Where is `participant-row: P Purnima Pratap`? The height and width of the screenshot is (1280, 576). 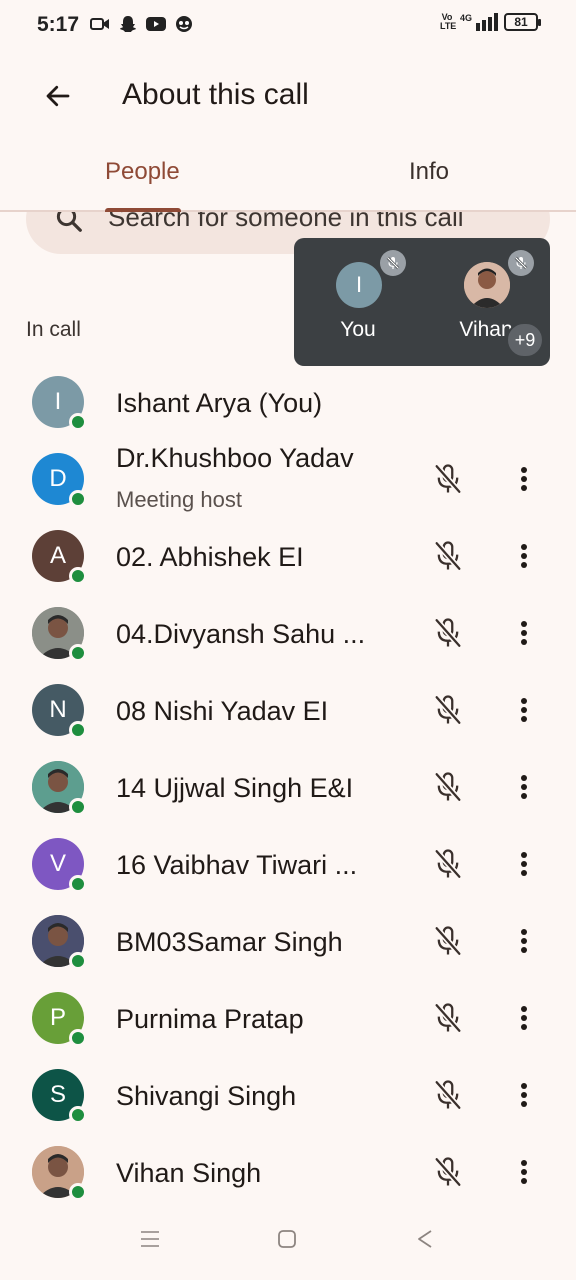
participant-row: P Purnima Pratap is located at coordinates (288, 1020).